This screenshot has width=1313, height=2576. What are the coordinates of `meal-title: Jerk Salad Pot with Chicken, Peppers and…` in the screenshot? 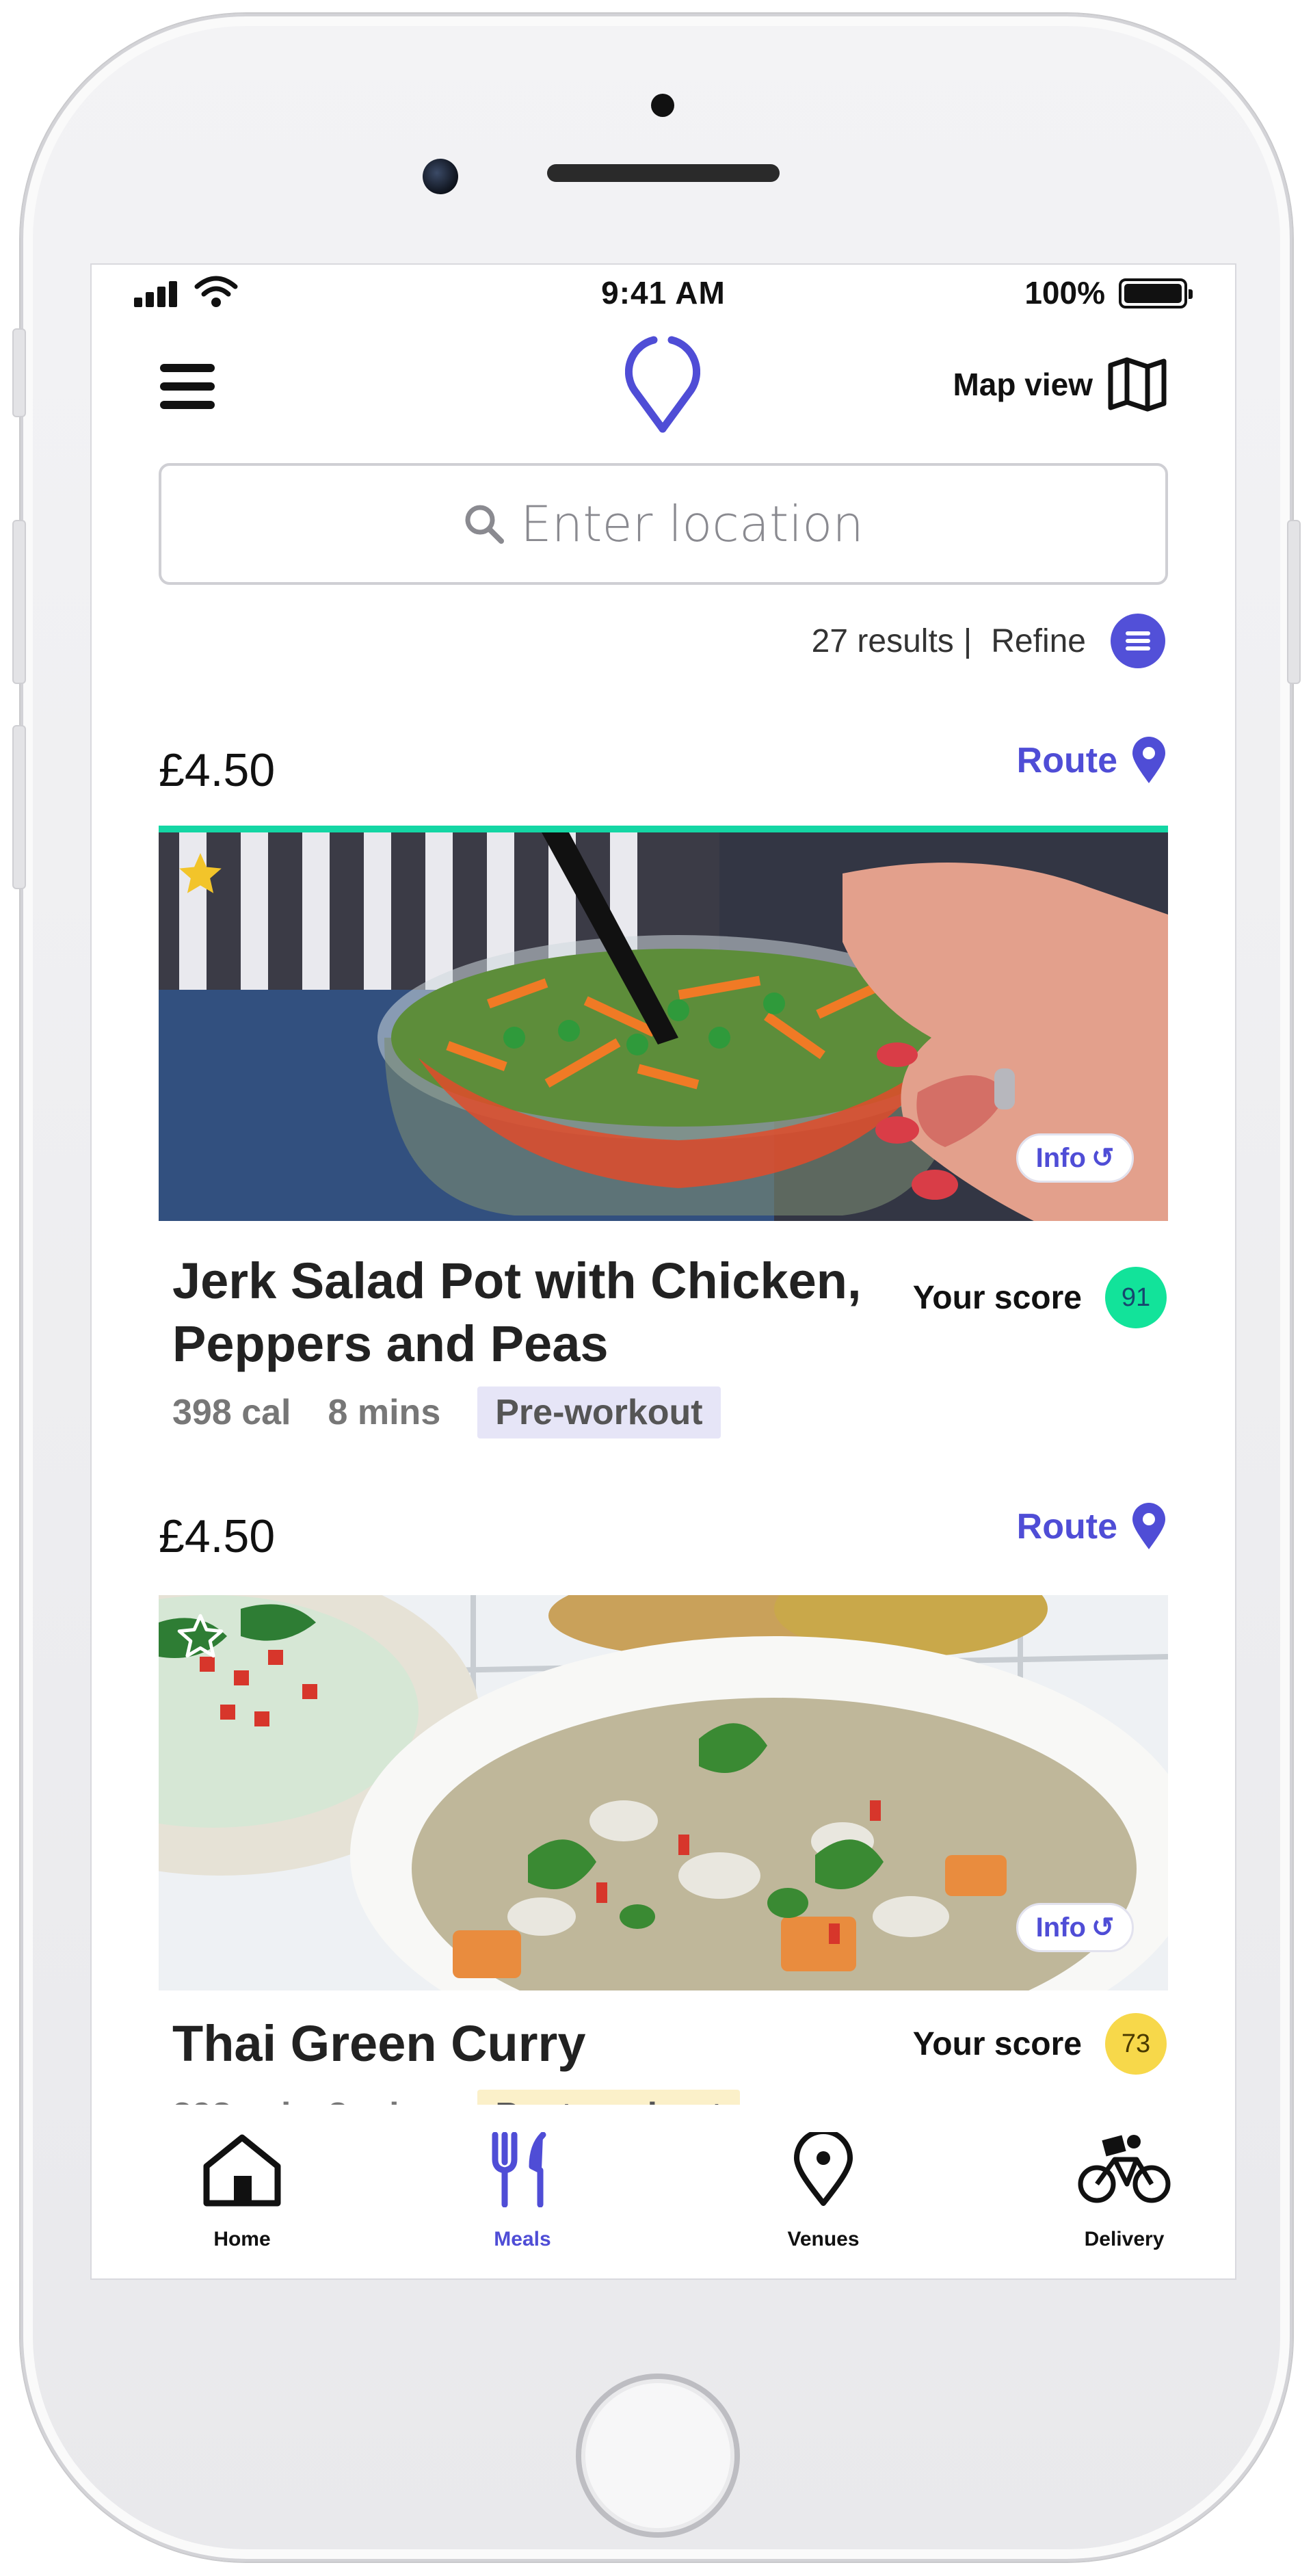 It's located at (545, 1313).